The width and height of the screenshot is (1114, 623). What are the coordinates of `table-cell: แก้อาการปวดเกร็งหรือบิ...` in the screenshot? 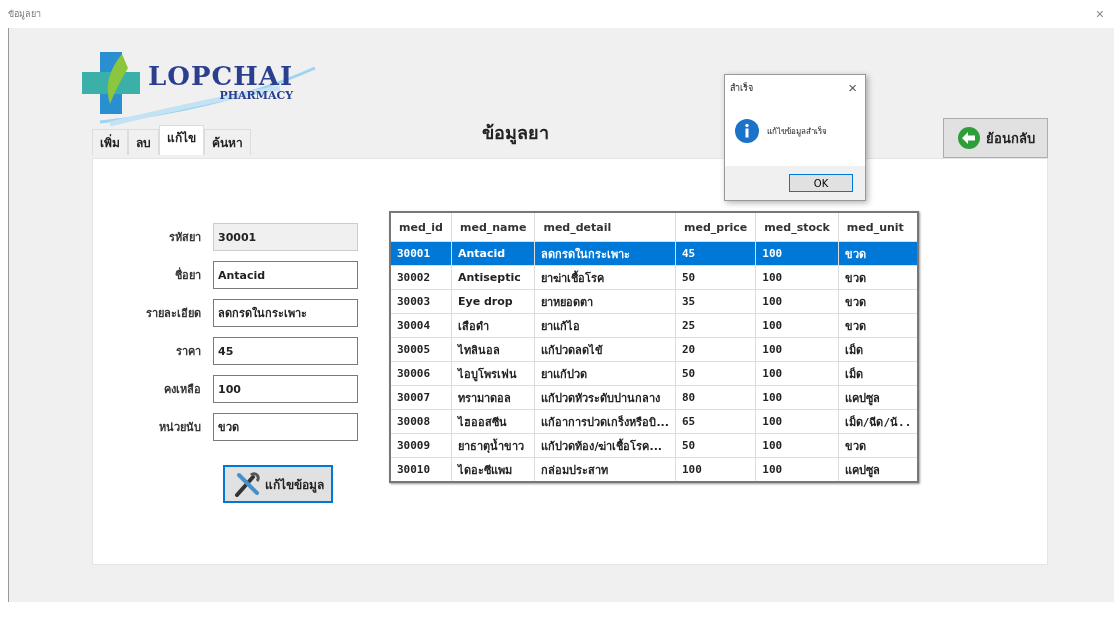 It's located at (605, 421).